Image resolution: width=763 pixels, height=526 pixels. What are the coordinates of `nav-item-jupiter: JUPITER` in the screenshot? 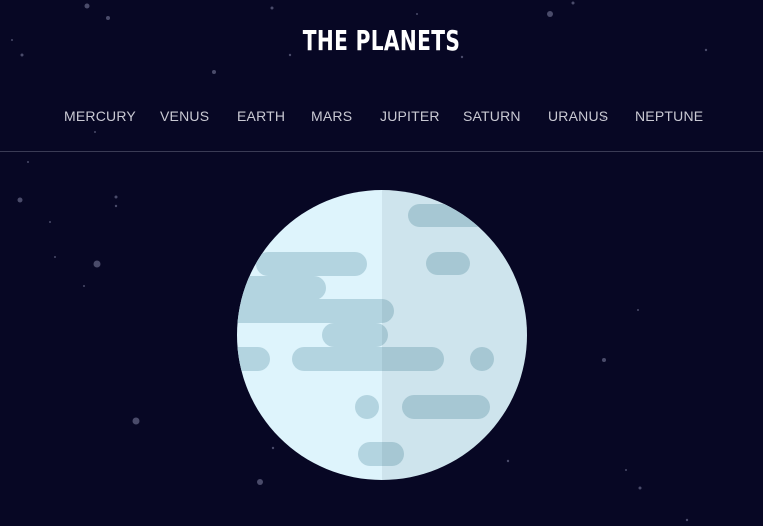 It's located at (410, 116).